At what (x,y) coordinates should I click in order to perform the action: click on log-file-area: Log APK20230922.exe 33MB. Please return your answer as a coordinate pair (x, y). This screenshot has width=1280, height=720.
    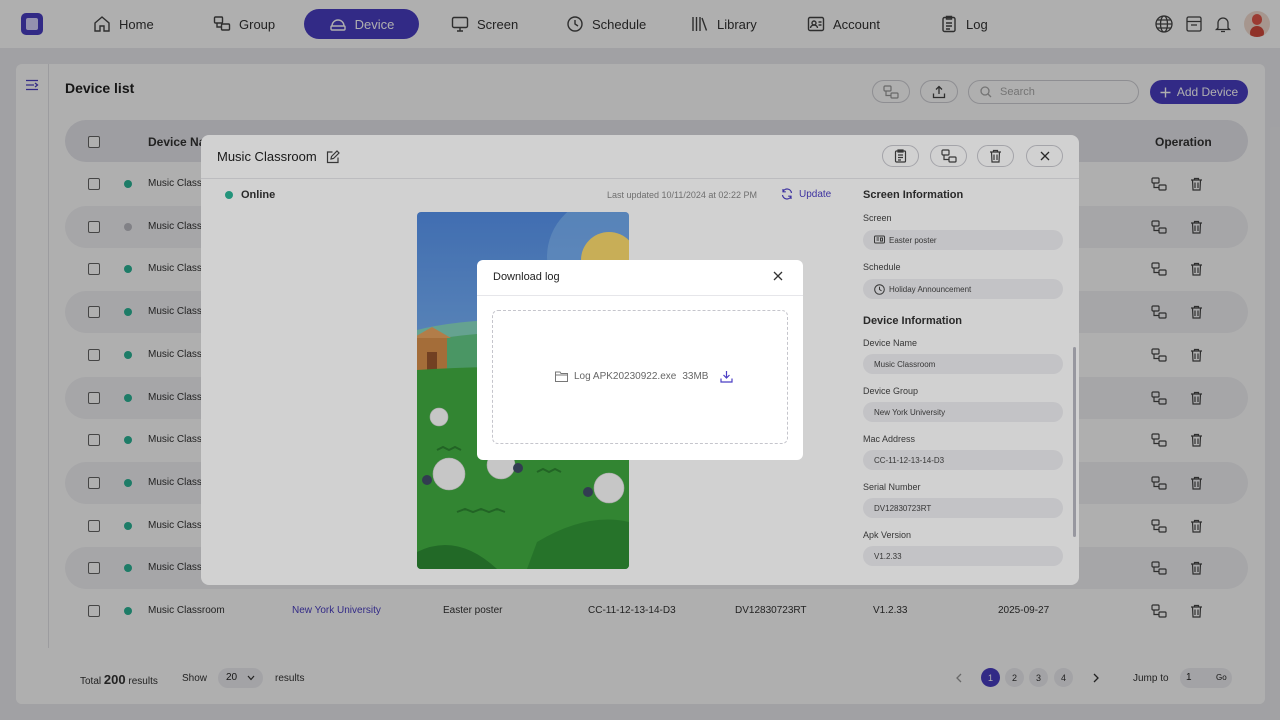
    Looking at the image, I should click on (640, 377).